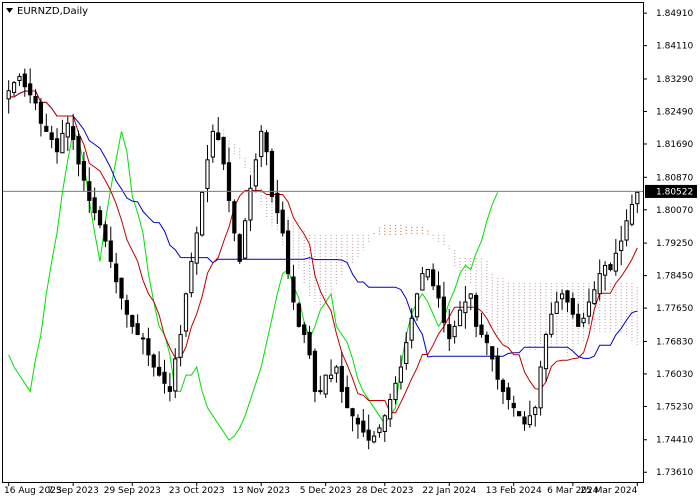  I want to click on x-tick-label: 25 Mar 2024, so click(608, 491).